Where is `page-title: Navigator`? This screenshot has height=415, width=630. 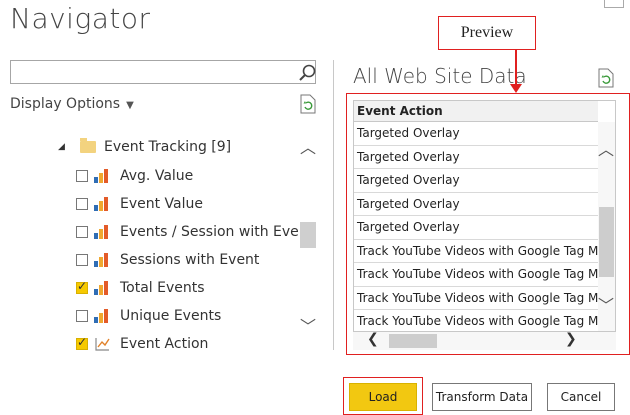 page-title: Navigator is located at coordinates (80, 18).